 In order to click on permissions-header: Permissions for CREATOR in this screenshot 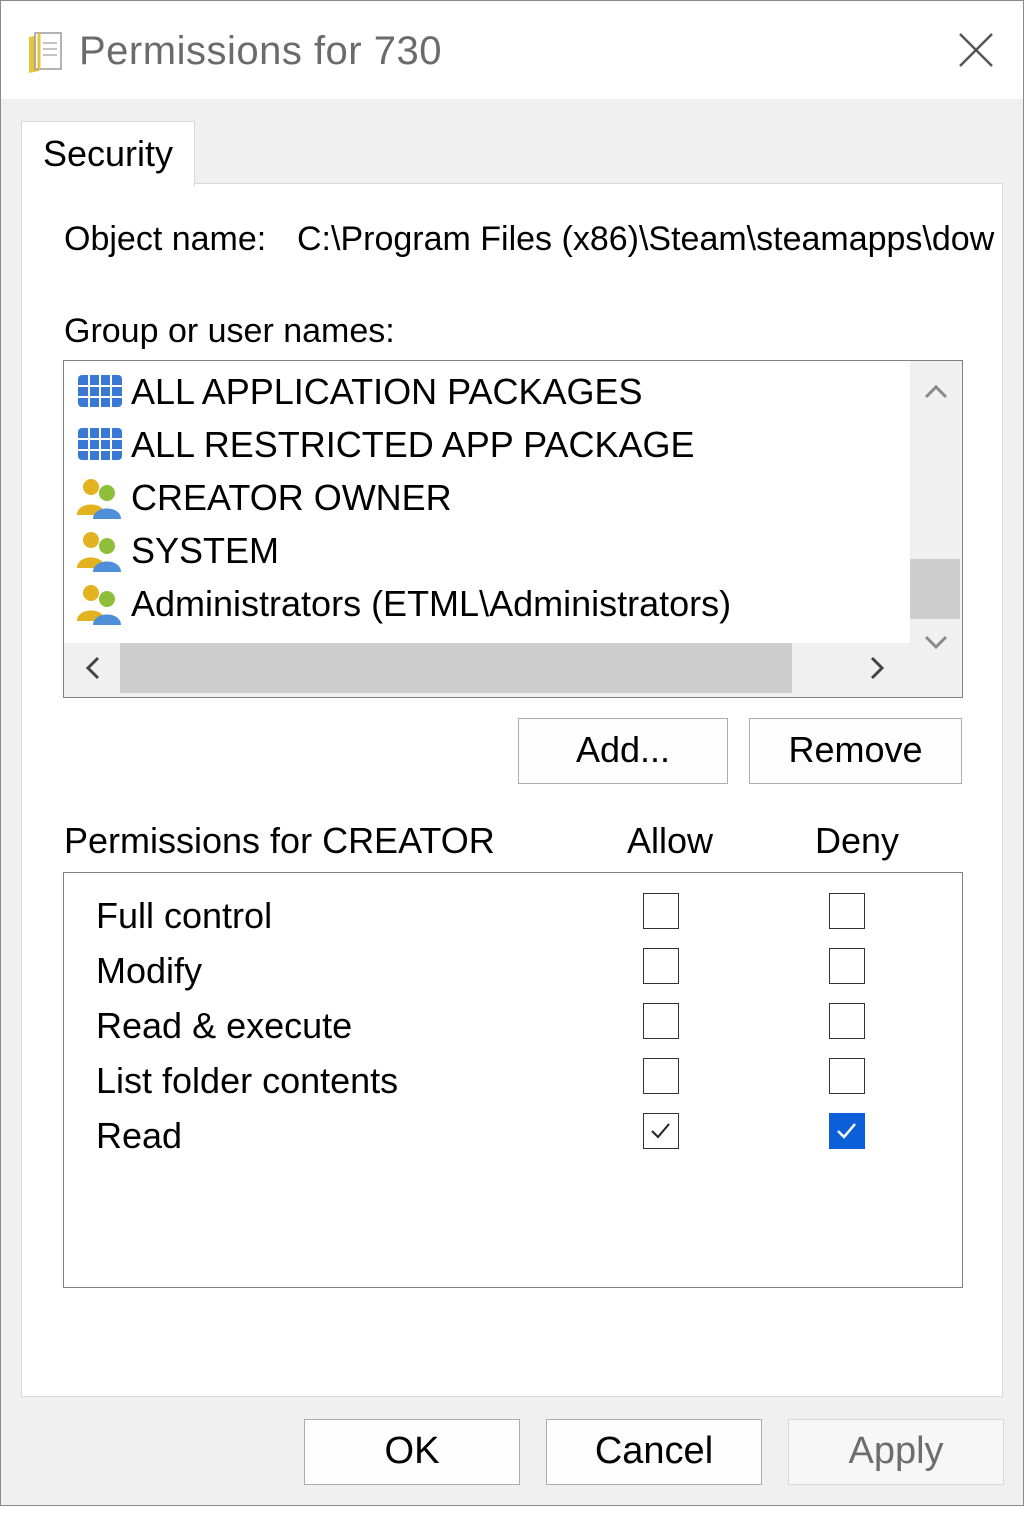, I will do `click(279, 840)`.